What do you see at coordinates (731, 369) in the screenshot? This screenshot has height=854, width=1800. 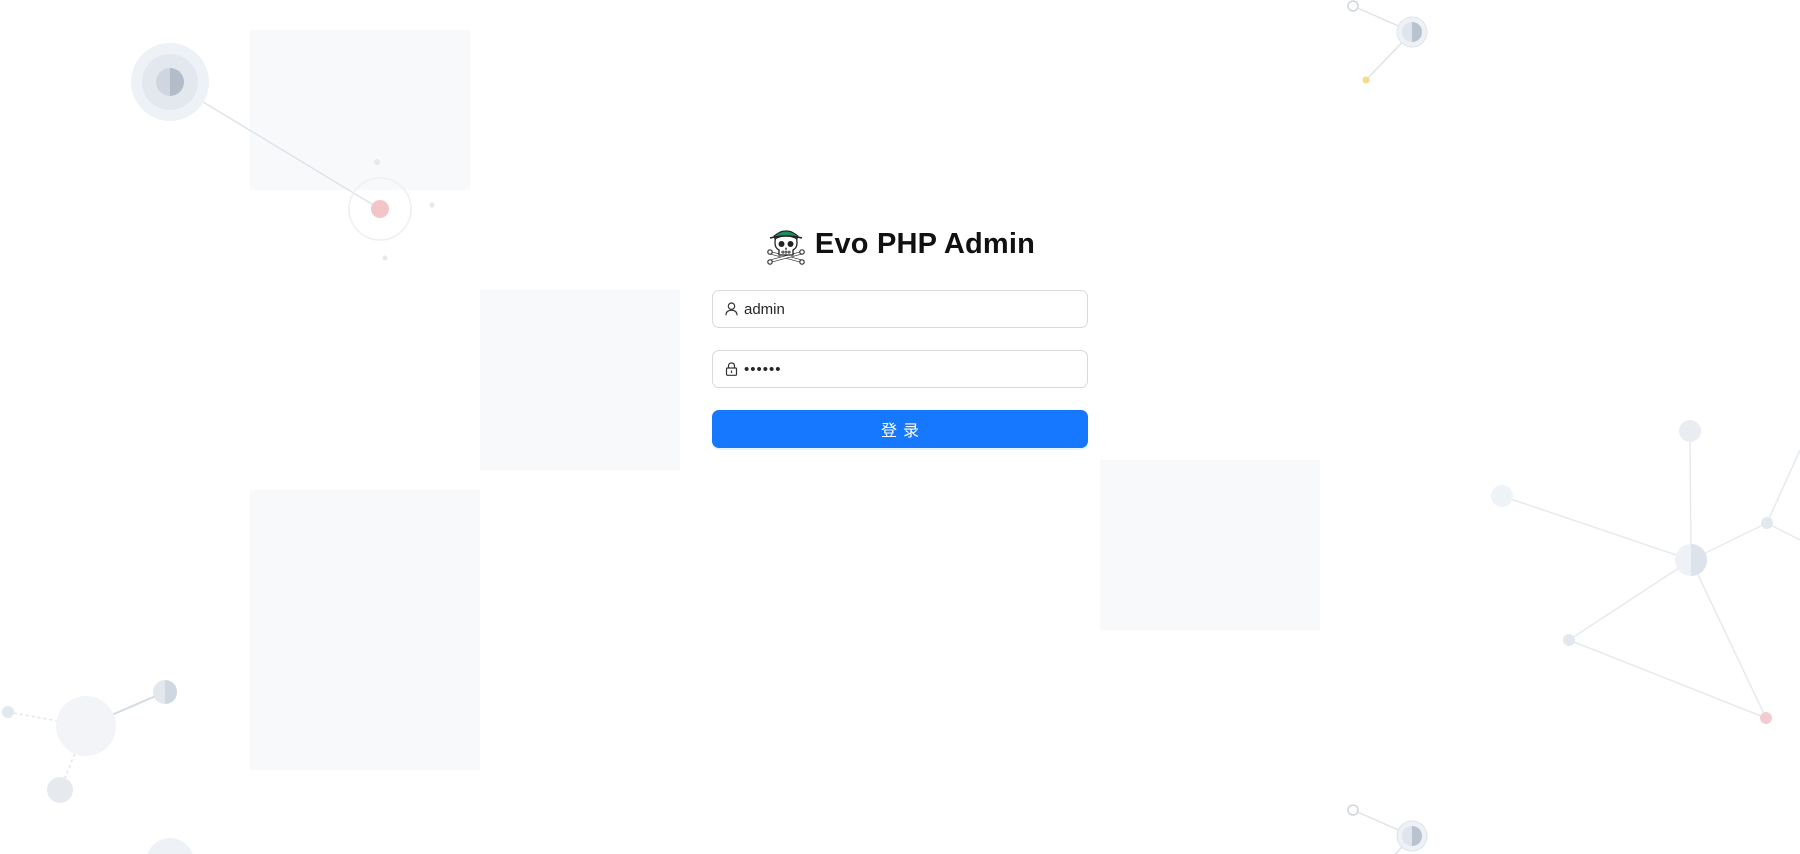 I see `lock-icon` at bounding box center [731, 369].